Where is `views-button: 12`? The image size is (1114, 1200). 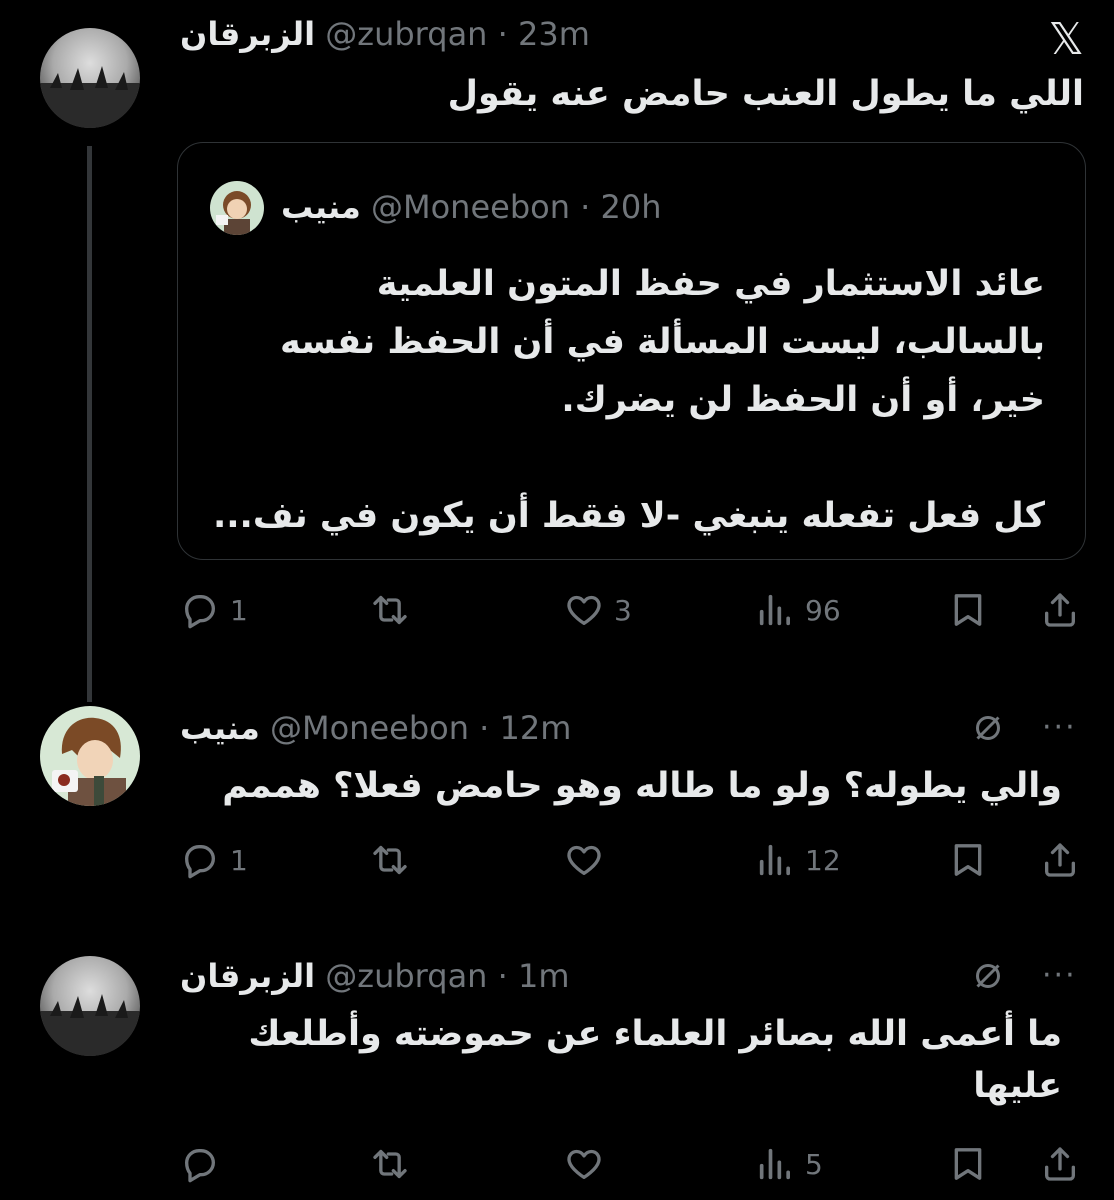
views-button: 12 is located at coordinates (798, 860).